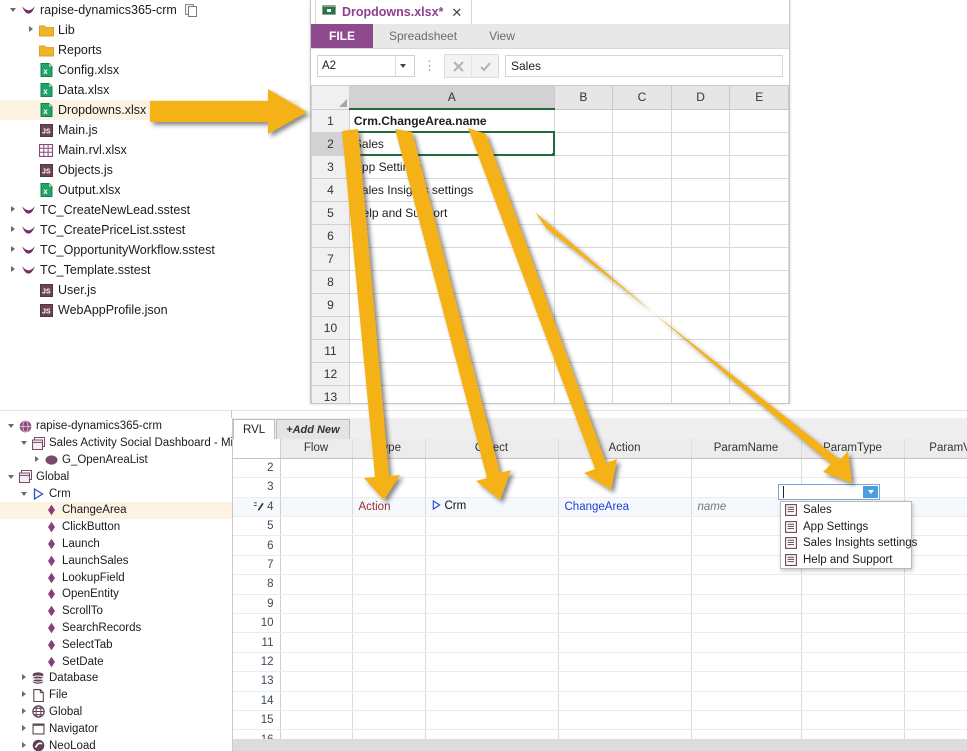 Image resolution: width=967 pixels, height=751 pixels. What do you see at coordinates (330, 258) in the screenshot?
I see `row-header-7: 7` at bounding box center [330, 258].